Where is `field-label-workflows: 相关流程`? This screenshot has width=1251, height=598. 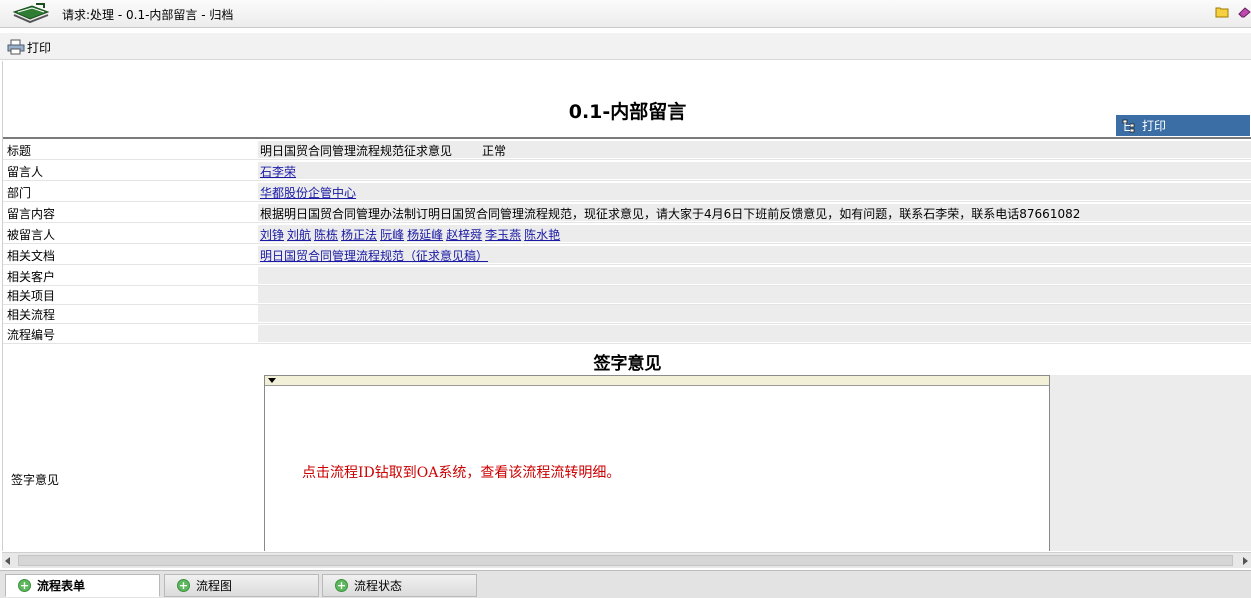
field-label-workflows: 相关流程 is located at coordinates (31, 315).